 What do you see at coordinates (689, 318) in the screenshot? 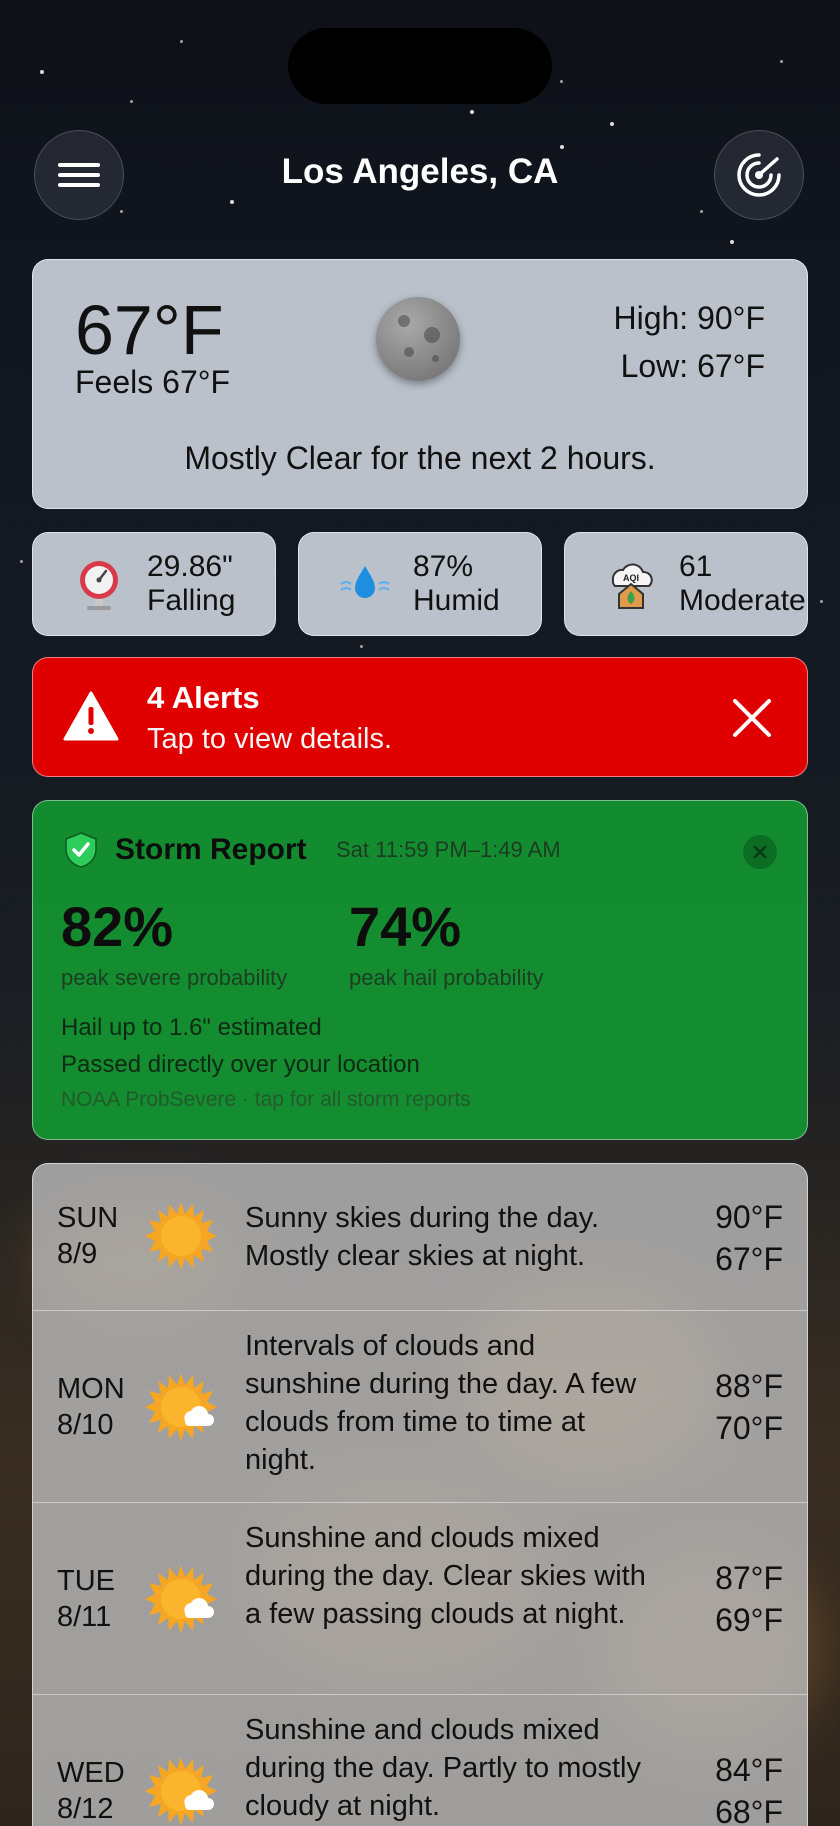
I see `high-temperature: High: 90°F` at bounding box center [689, 318].